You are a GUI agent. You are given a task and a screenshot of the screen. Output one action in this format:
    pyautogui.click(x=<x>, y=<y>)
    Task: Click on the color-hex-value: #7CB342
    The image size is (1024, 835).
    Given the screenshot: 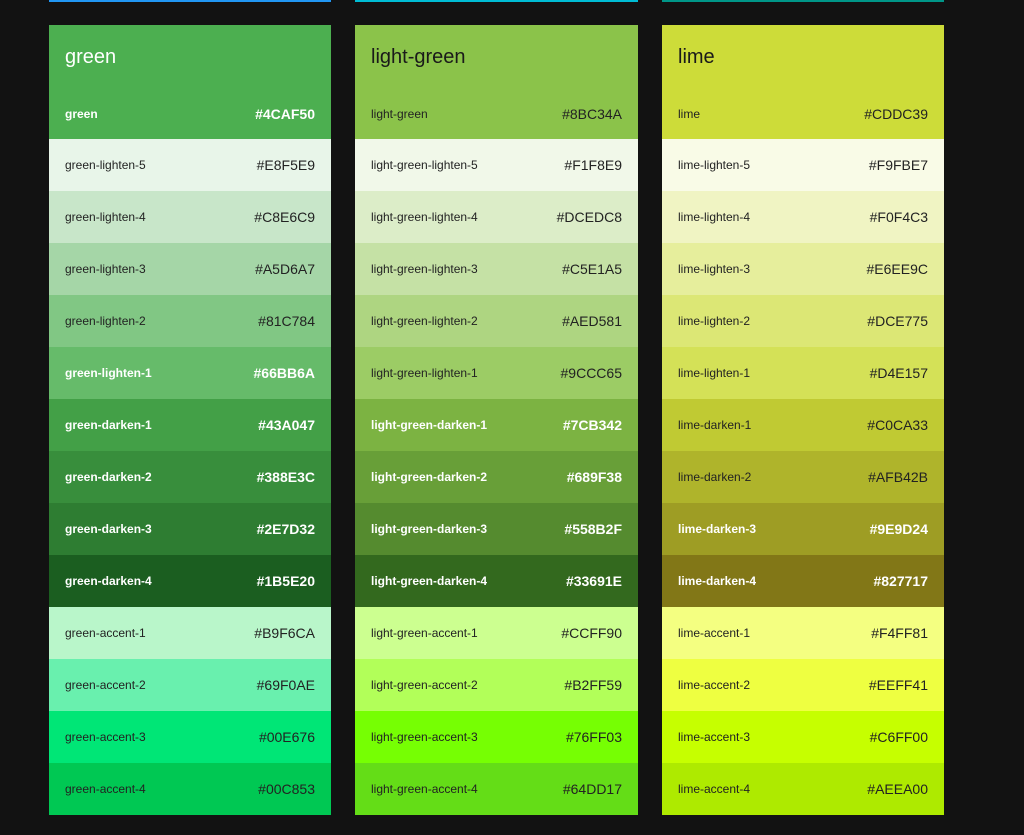 What is the action you would take?
    pyautogui.click(x=592, y=425)
    